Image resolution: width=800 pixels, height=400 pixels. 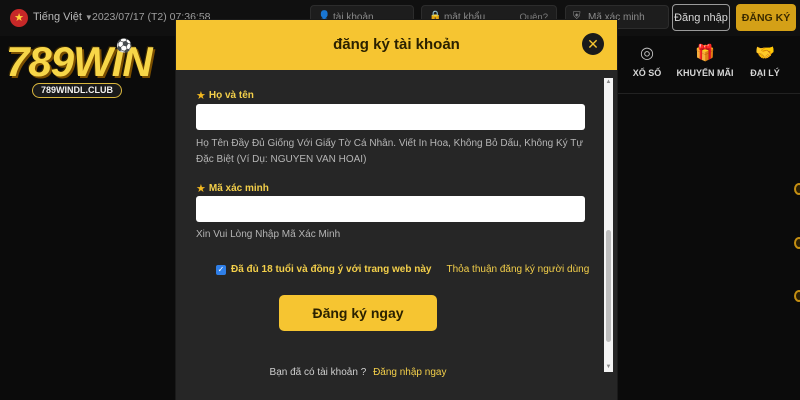 I want to click on verification-code-label-text: Mã xác minh, so click(x=238, y=188).